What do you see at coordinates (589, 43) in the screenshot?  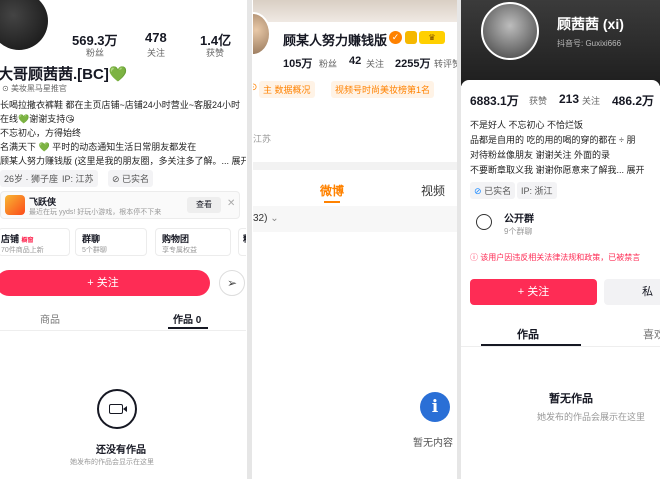 I see `douyin-id: 抖音号: Guxixi666` at bounding box center [589, 43].